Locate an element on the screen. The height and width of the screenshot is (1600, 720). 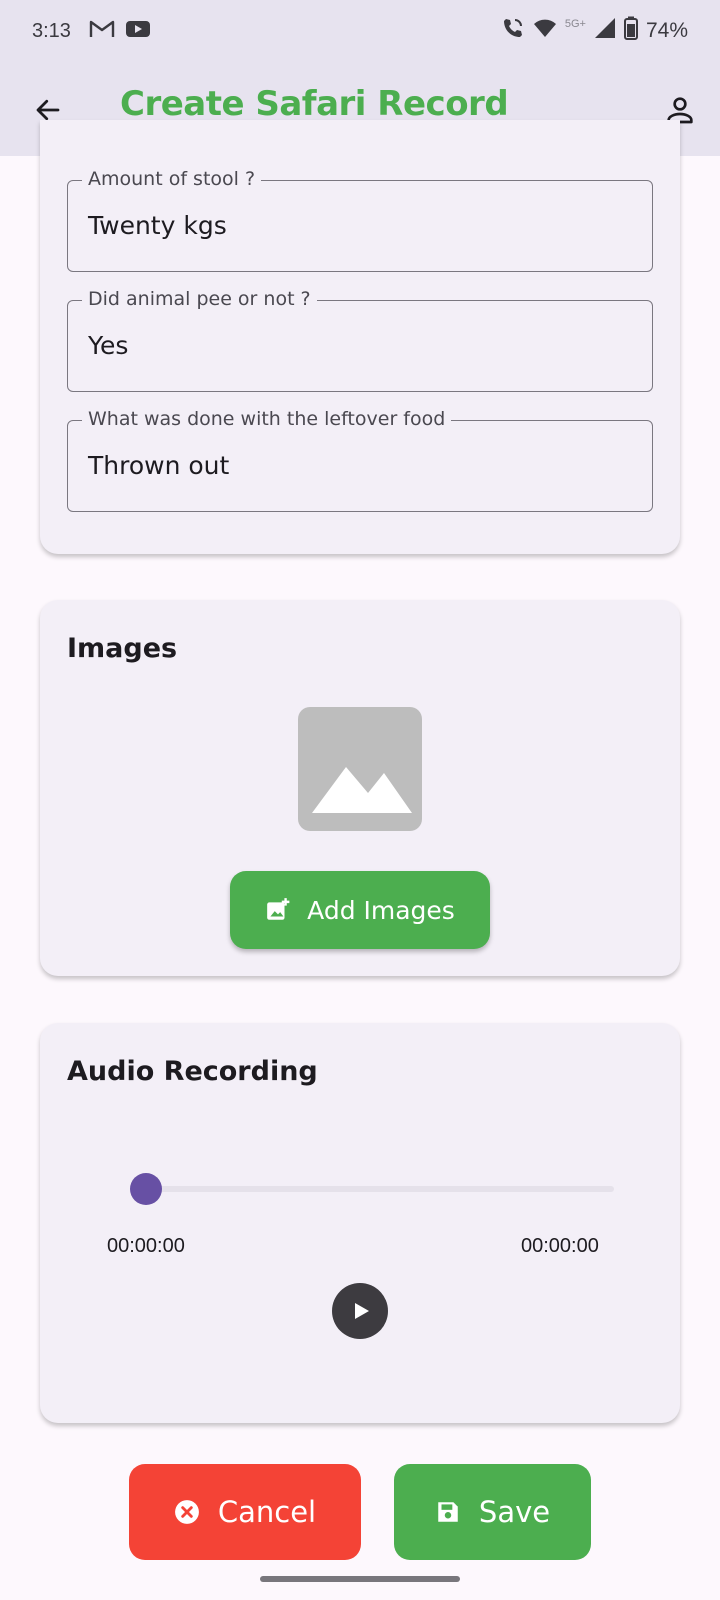
network-type: 5G+ is located at coordinates (575, 24).